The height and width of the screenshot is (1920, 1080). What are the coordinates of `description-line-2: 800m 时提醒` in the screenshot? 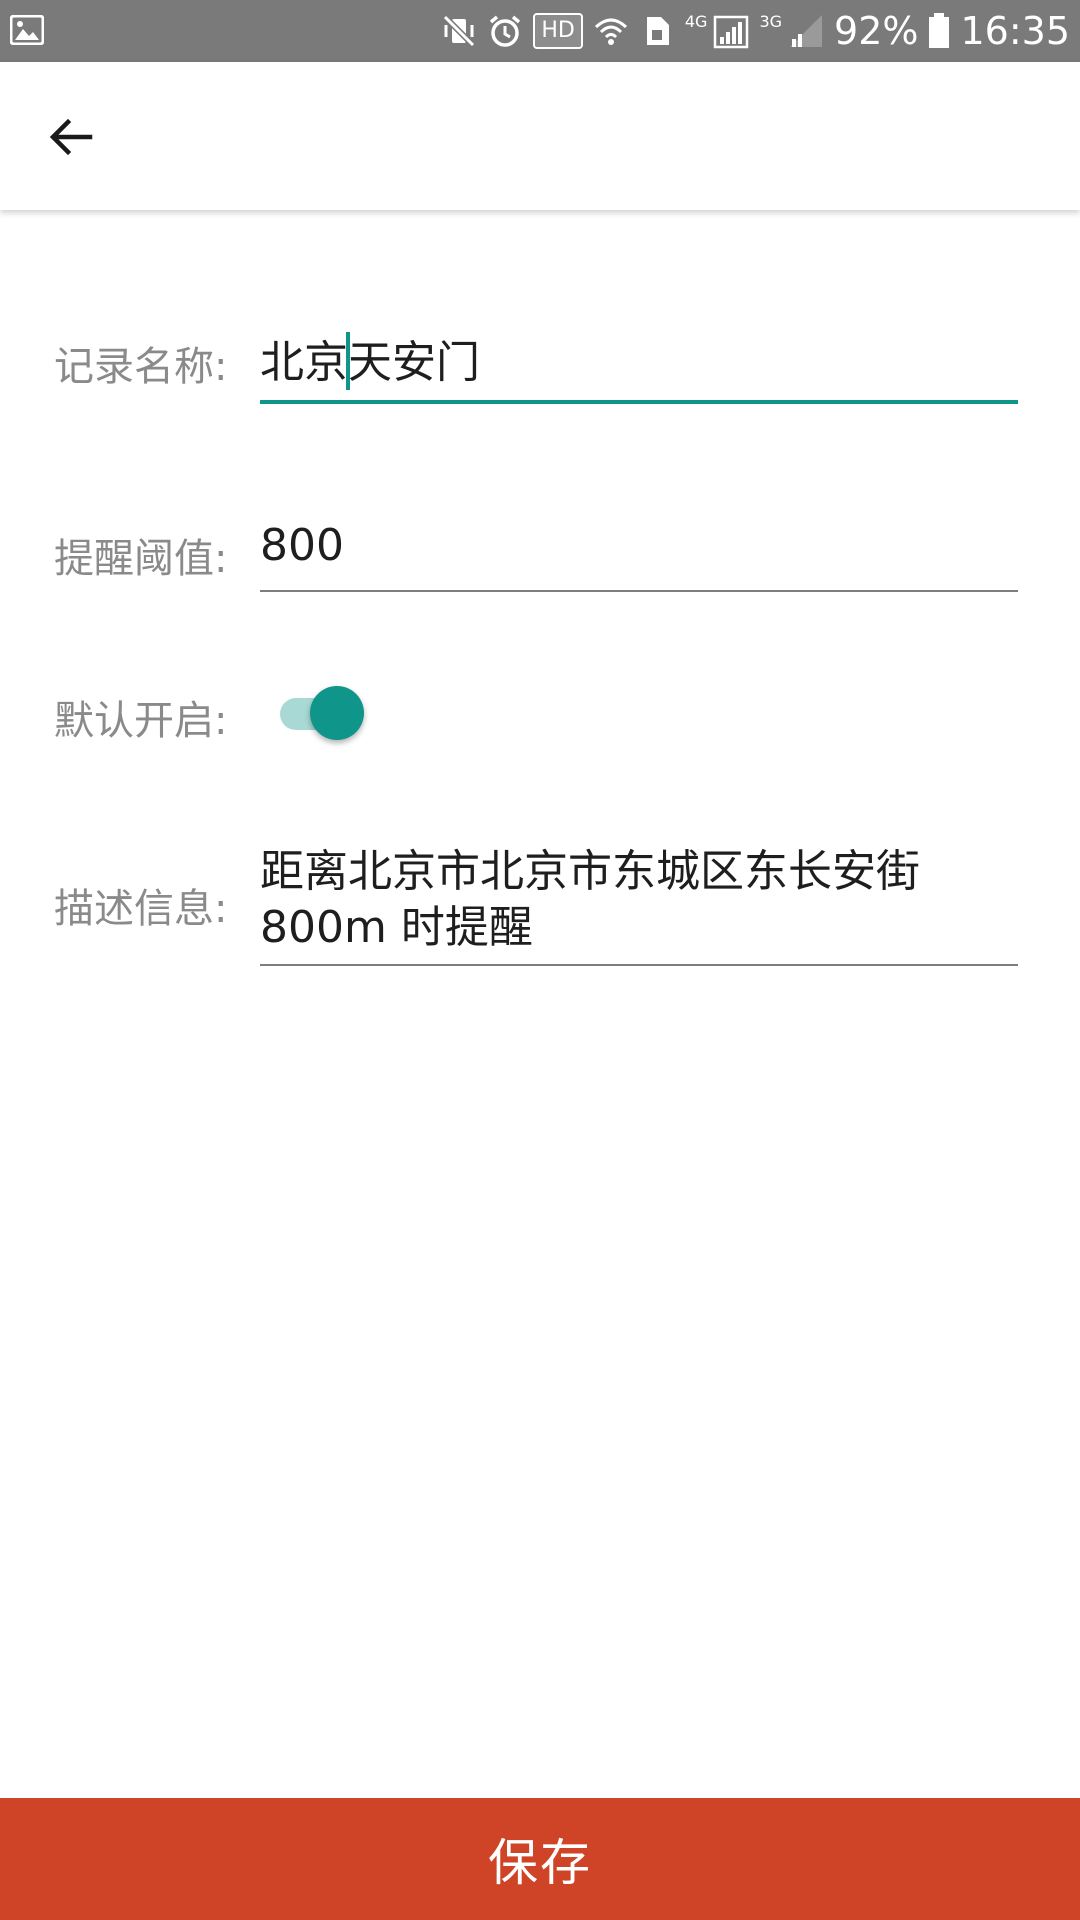 It's located at (396, 927).